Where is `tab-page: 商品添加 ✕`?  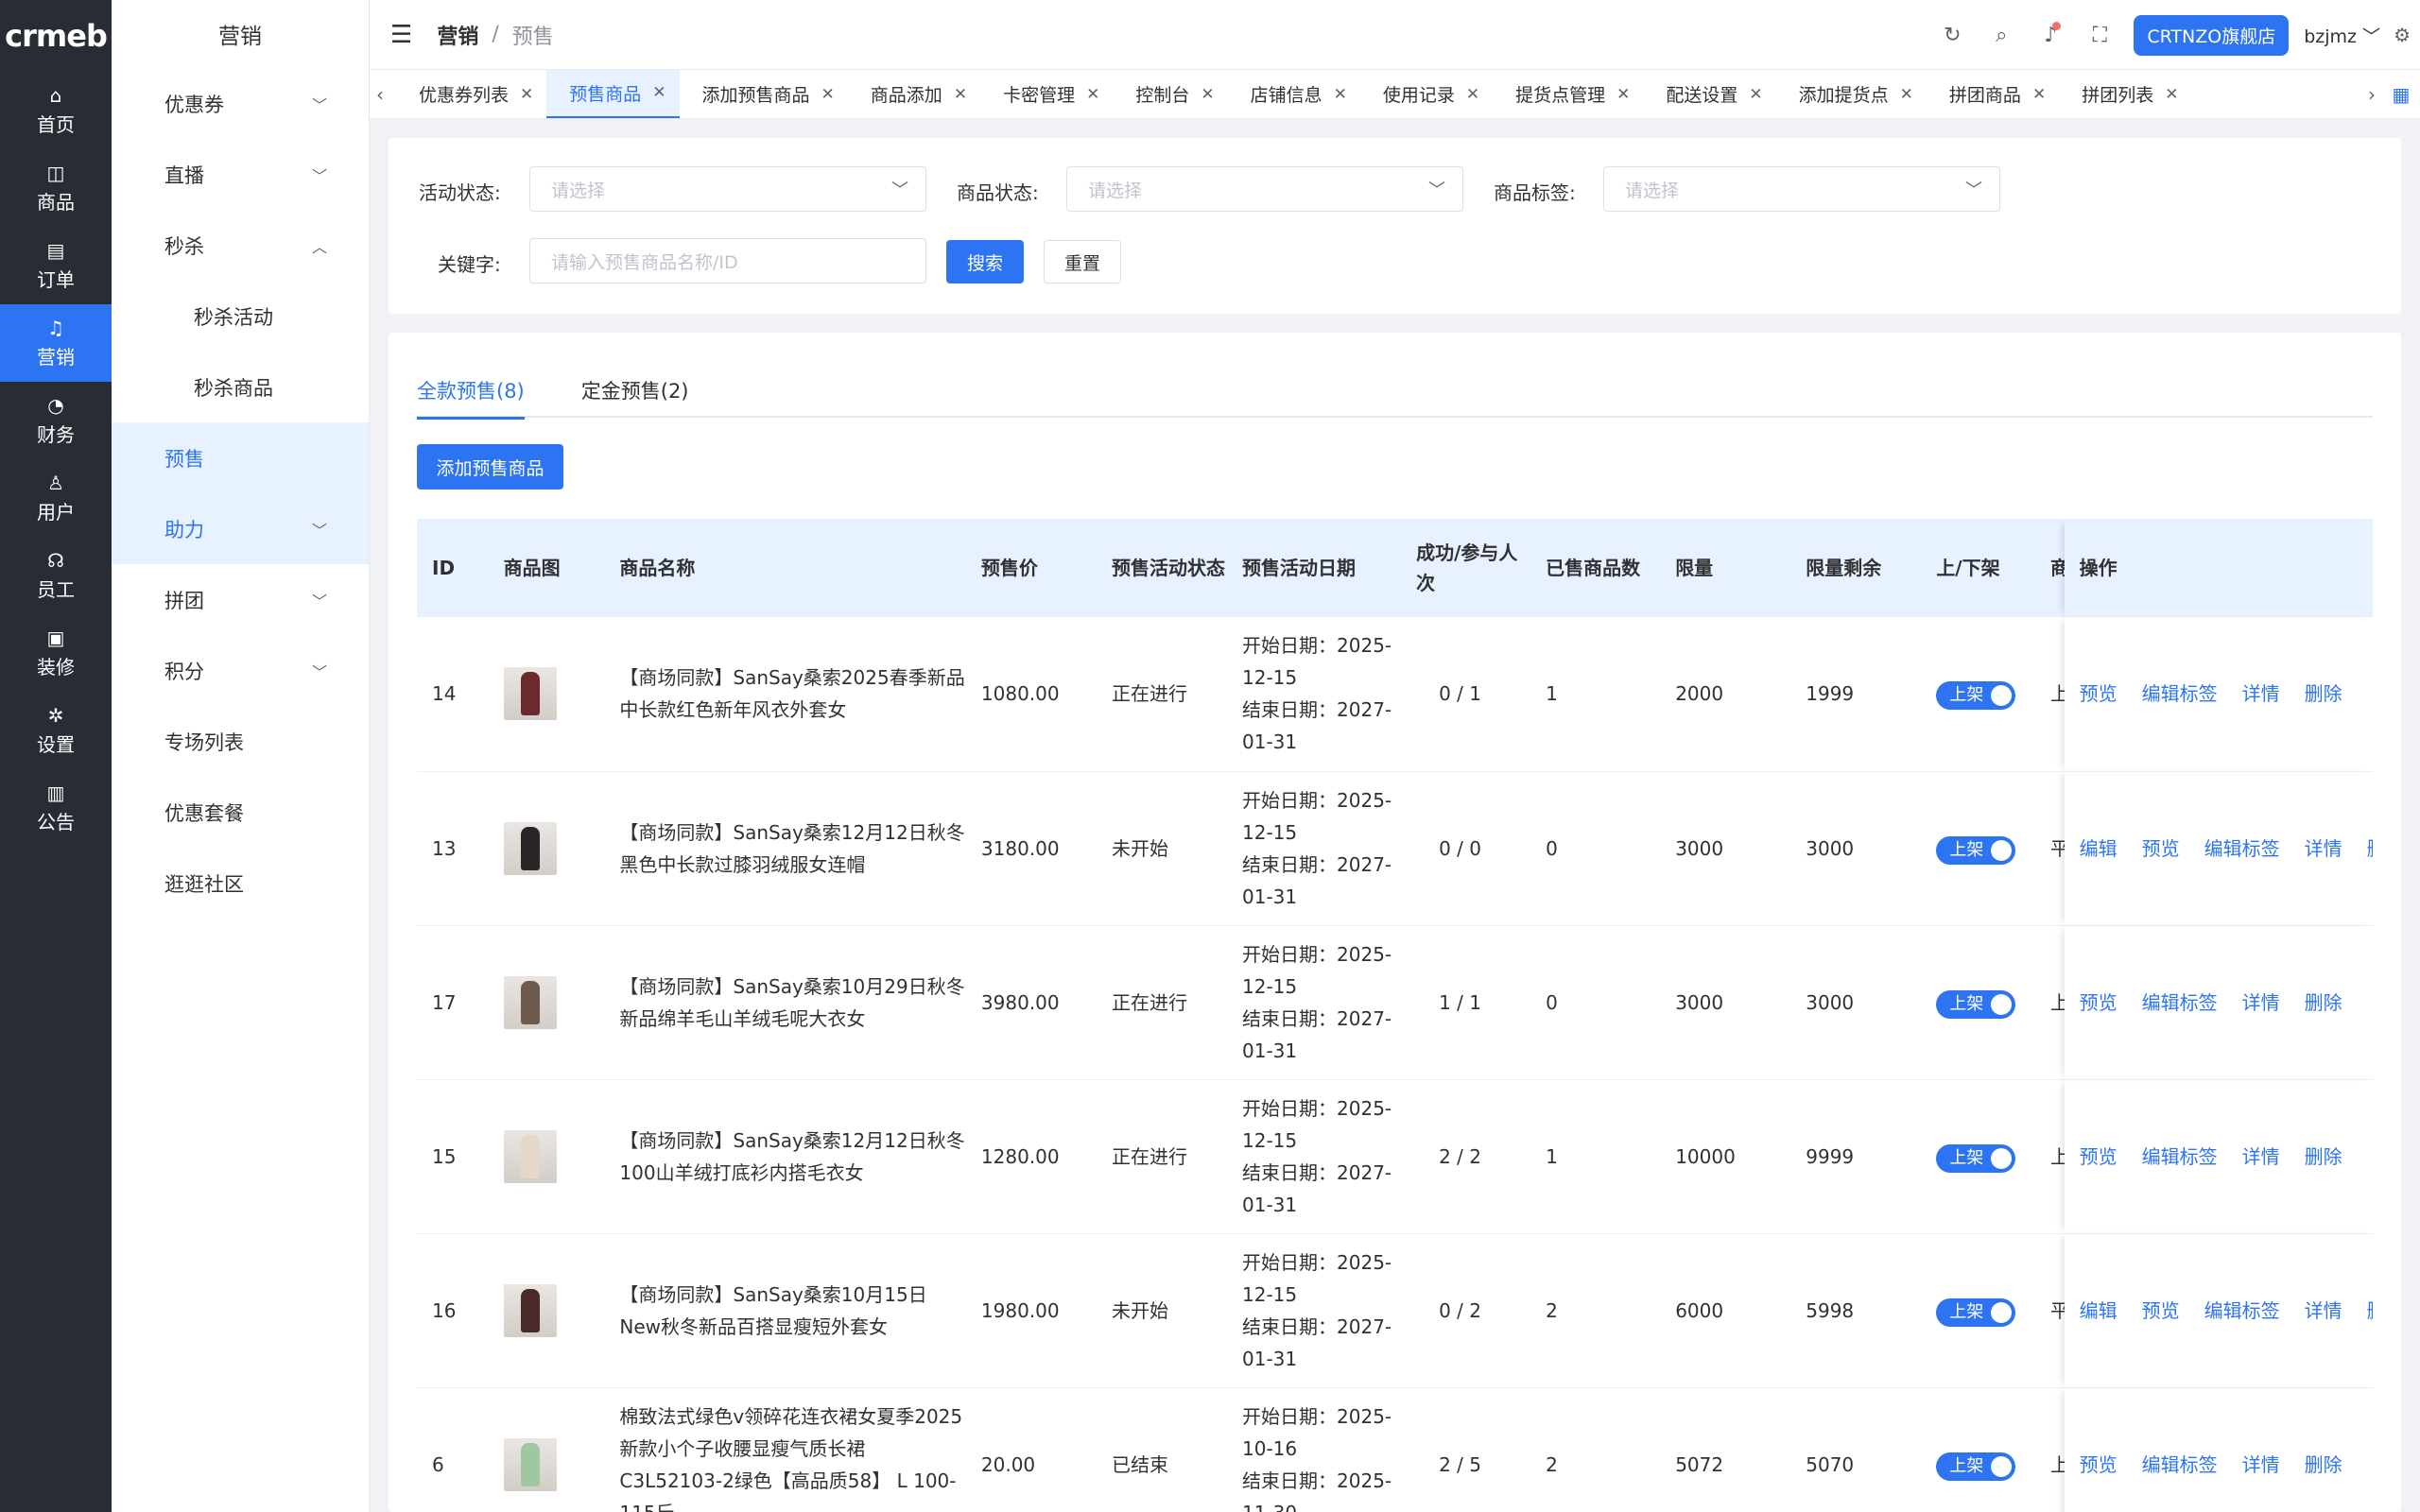 tab-page: 商品添加 ✕ is located at coordinates (914, 94).